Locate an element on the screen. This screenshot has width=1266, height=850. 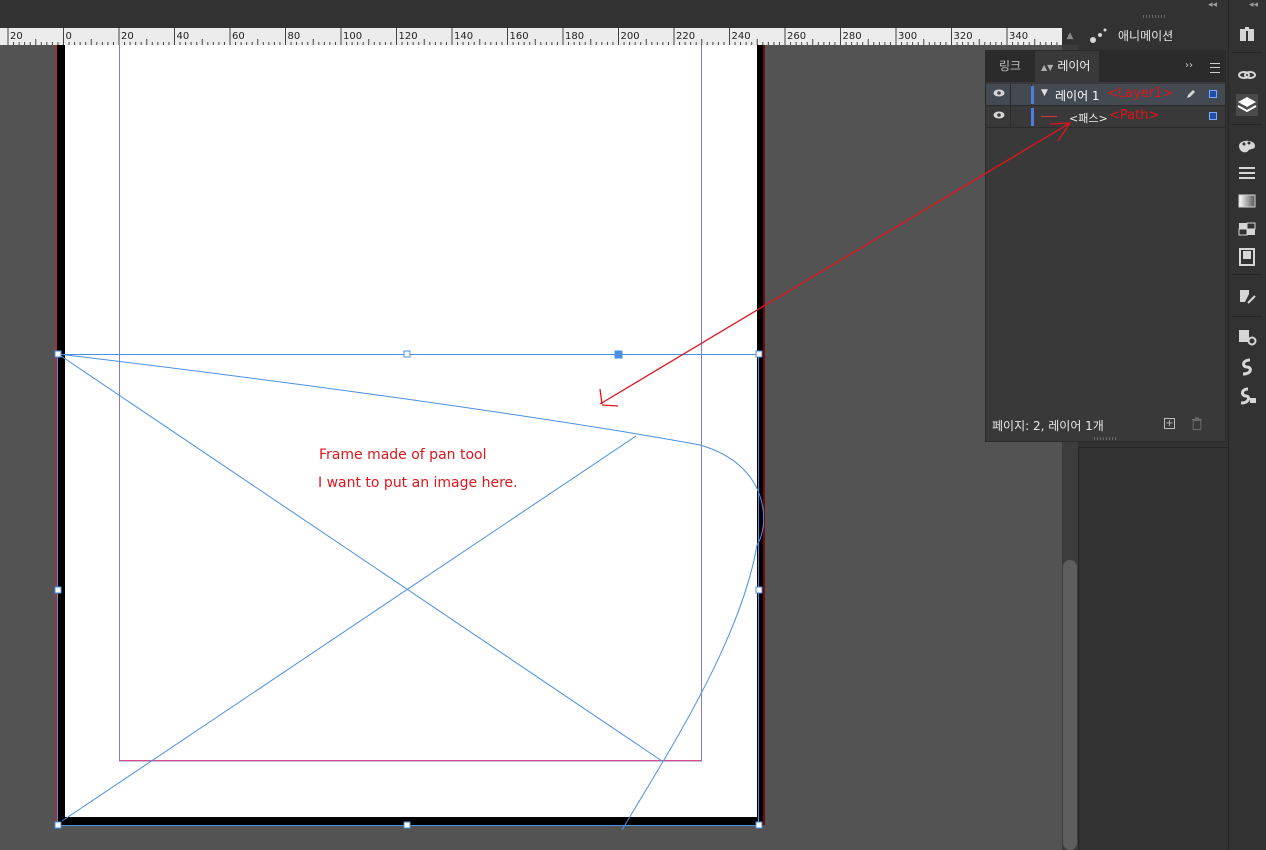
layer-annotation: <Layer1> is located at coordinates (1140, 93).